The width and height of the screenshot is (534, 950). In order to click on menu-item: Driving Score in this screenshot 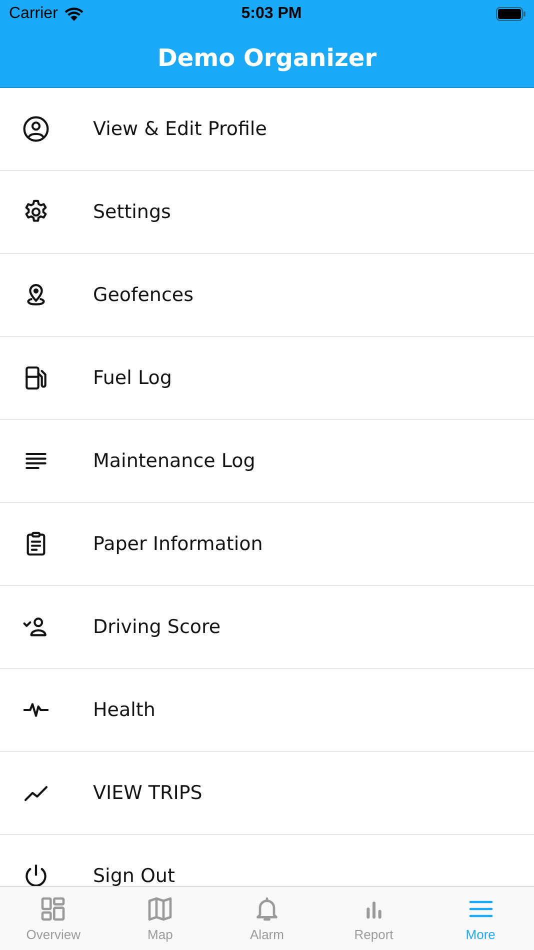, I will do `click(267, 627)`.